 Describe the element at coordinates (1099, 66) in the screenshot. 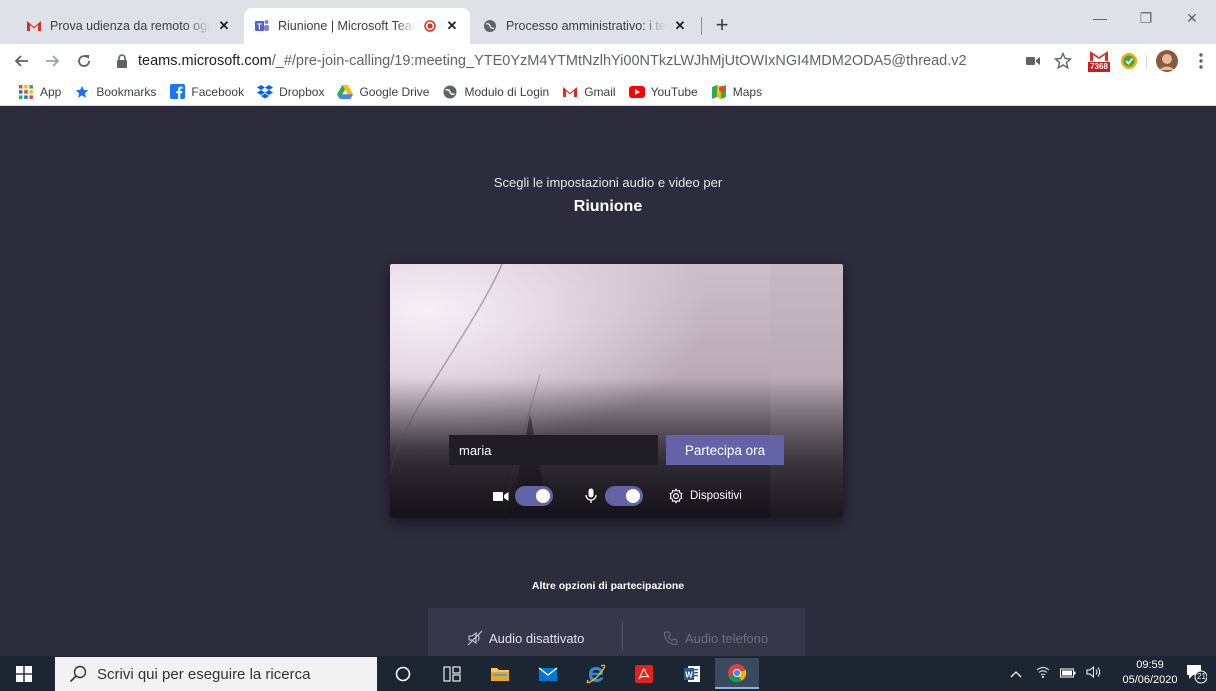

I see `gmail-badge: 7368` at that location.